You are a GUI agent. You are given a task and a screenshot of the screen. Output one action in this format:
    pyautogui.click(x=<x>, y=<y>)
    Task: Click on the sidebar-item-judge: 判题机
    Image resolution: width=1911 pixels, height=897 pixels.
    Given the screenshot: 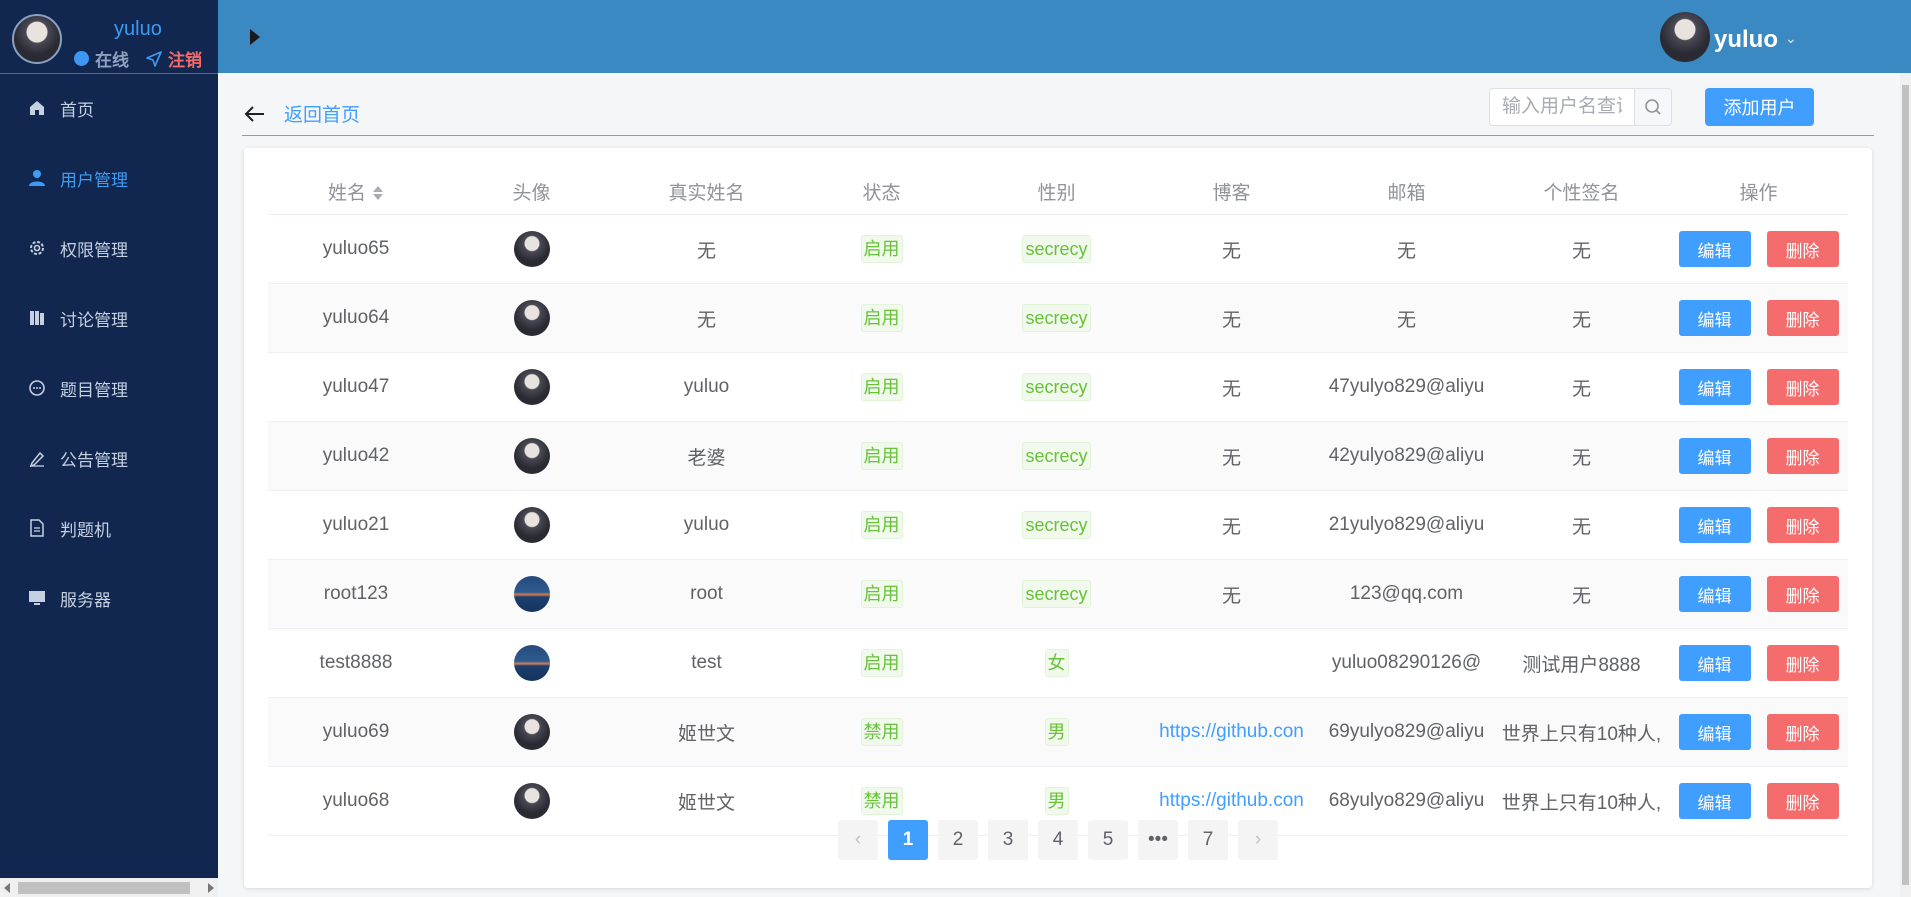 What is the action you would take?
    pyautogui.click(x=109, y=528)
    